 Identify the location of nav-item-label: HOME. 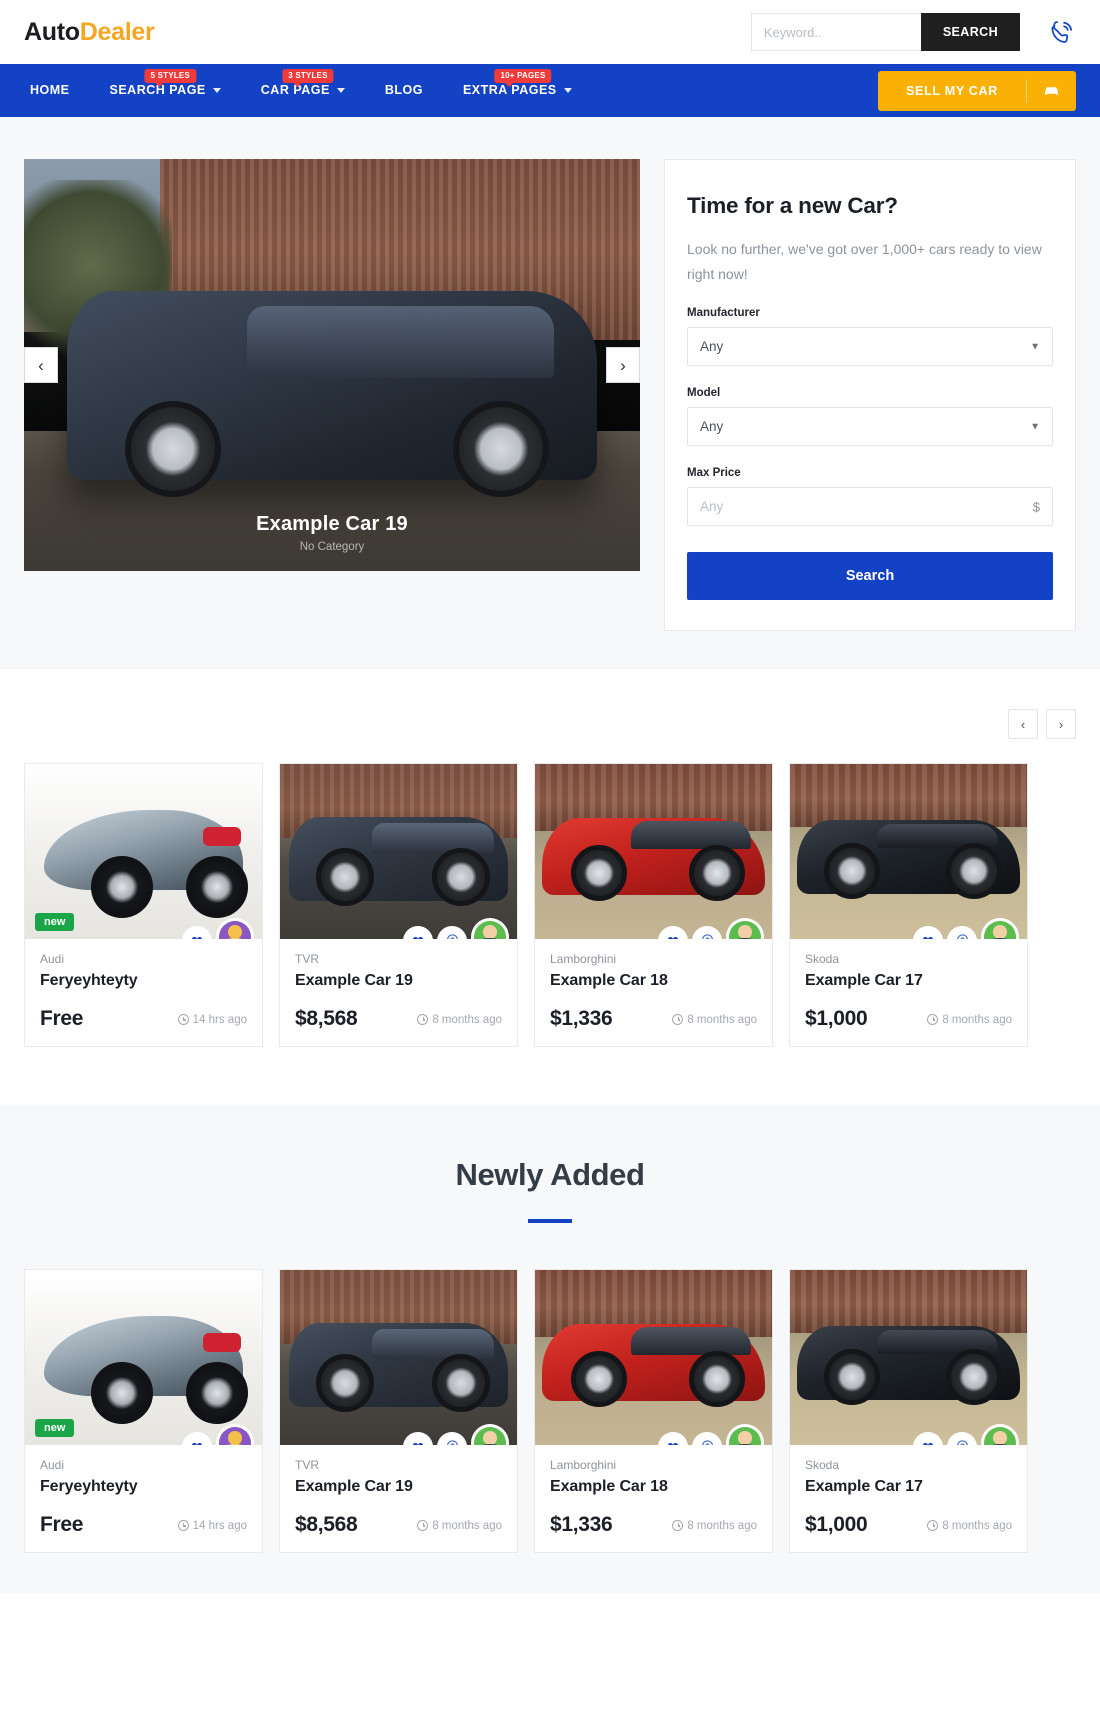
(50, 90).